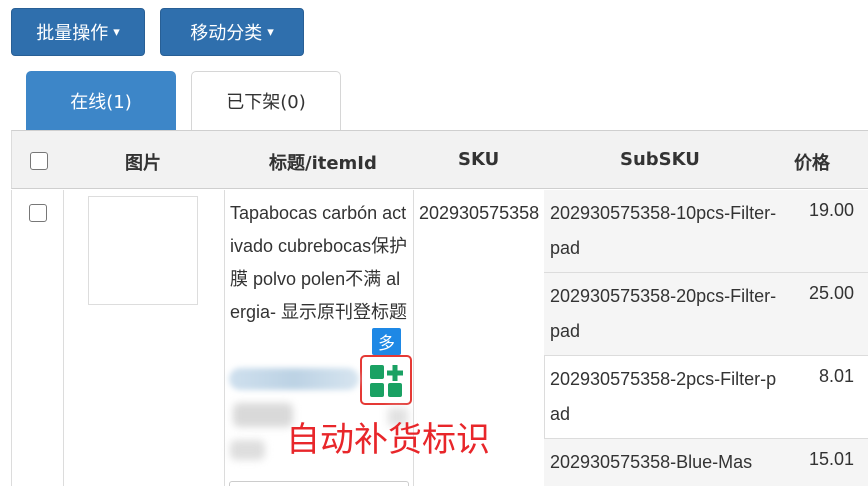 This screenshot has width=868, height=486. What do you see at coordinates (831, 293) in the screenshot?
I see `price-value: 25.00` at bounding box center [831, 293].